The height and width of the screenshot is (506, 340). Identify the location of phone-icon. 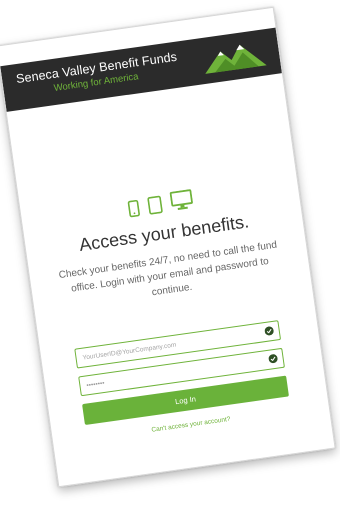
(133, 209).